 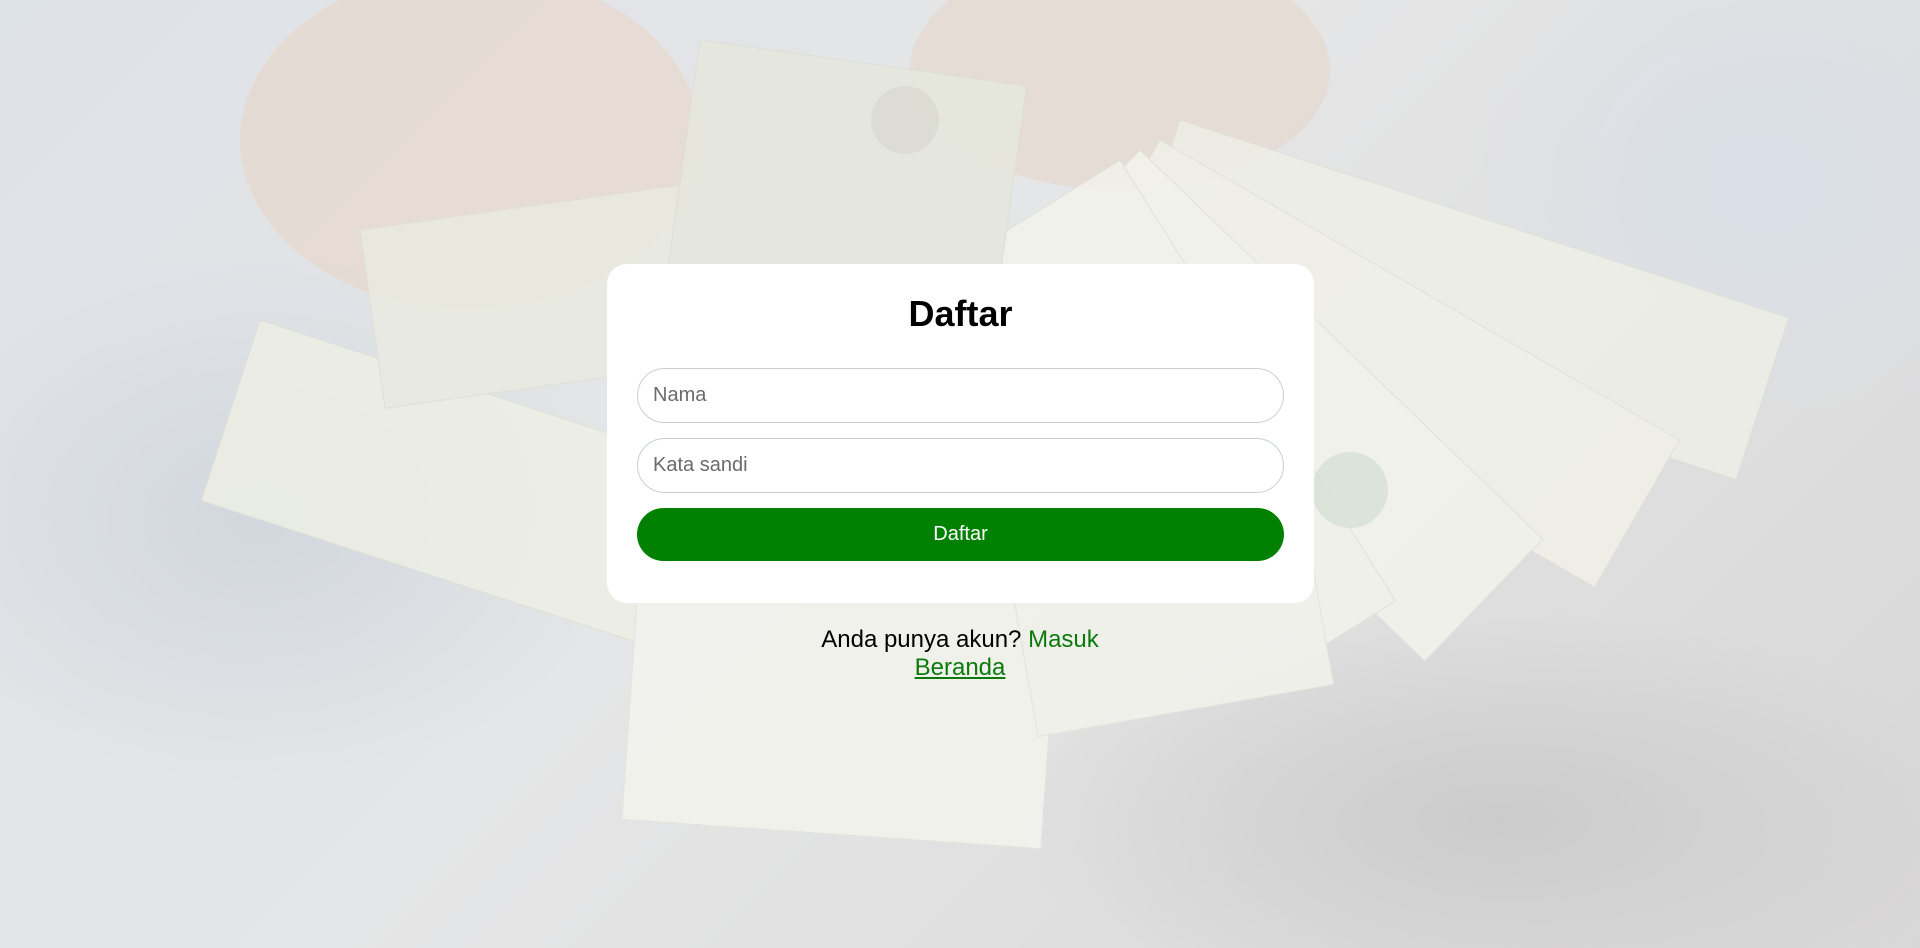 I want to click on home-link: Beranda, so click(x=960, y=667).